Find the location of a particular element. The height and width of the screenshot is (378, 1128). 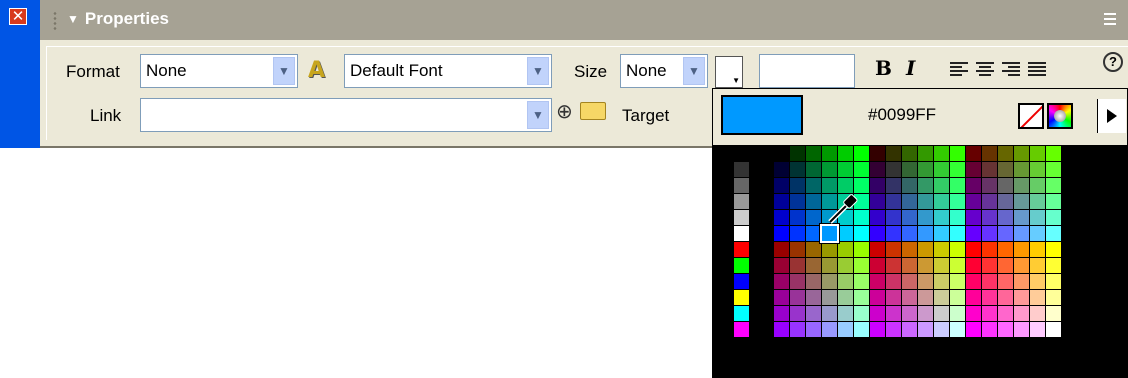

align-center-icon is located at coordinates (986, 70).